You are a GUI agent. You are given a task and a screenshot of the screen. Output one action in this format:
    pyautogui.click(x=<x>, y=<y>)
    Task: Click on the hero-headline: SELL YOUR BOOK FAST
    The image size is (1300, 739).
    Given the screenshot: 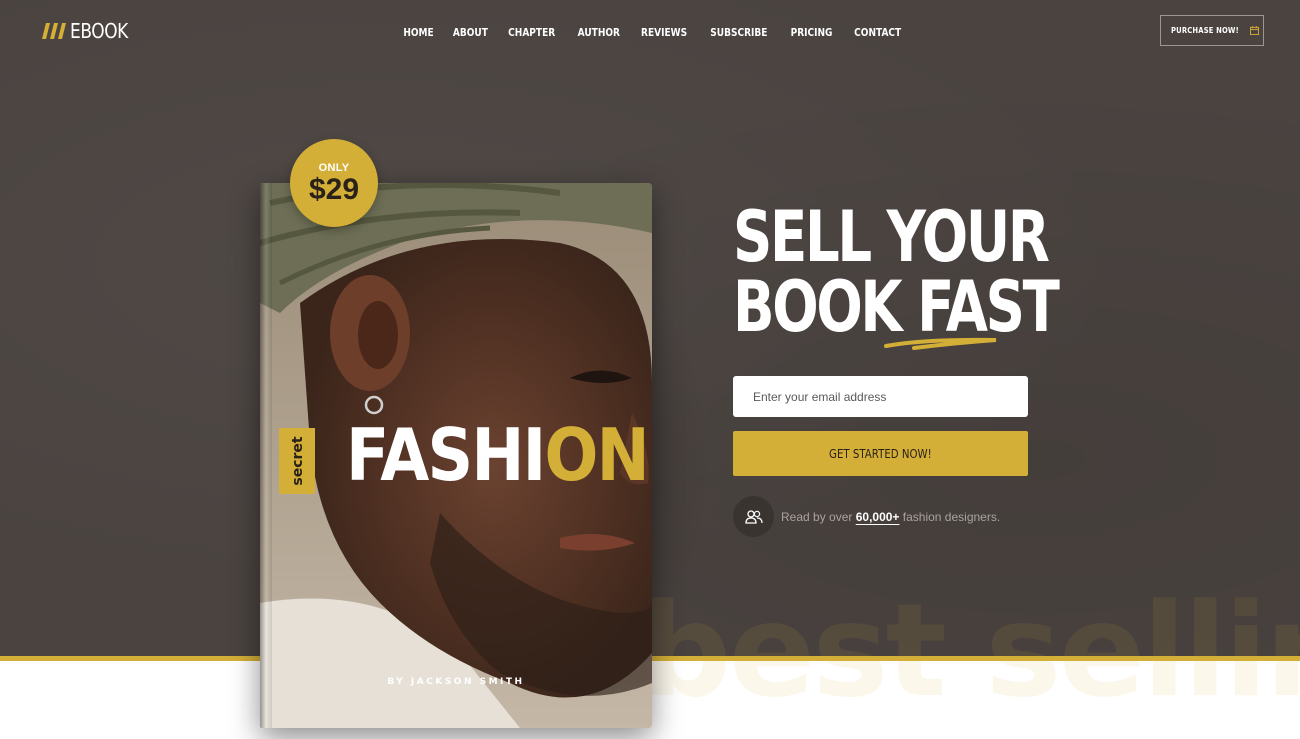 What is the action you would take?
    pyautogui.click(x=896, y=272)
    